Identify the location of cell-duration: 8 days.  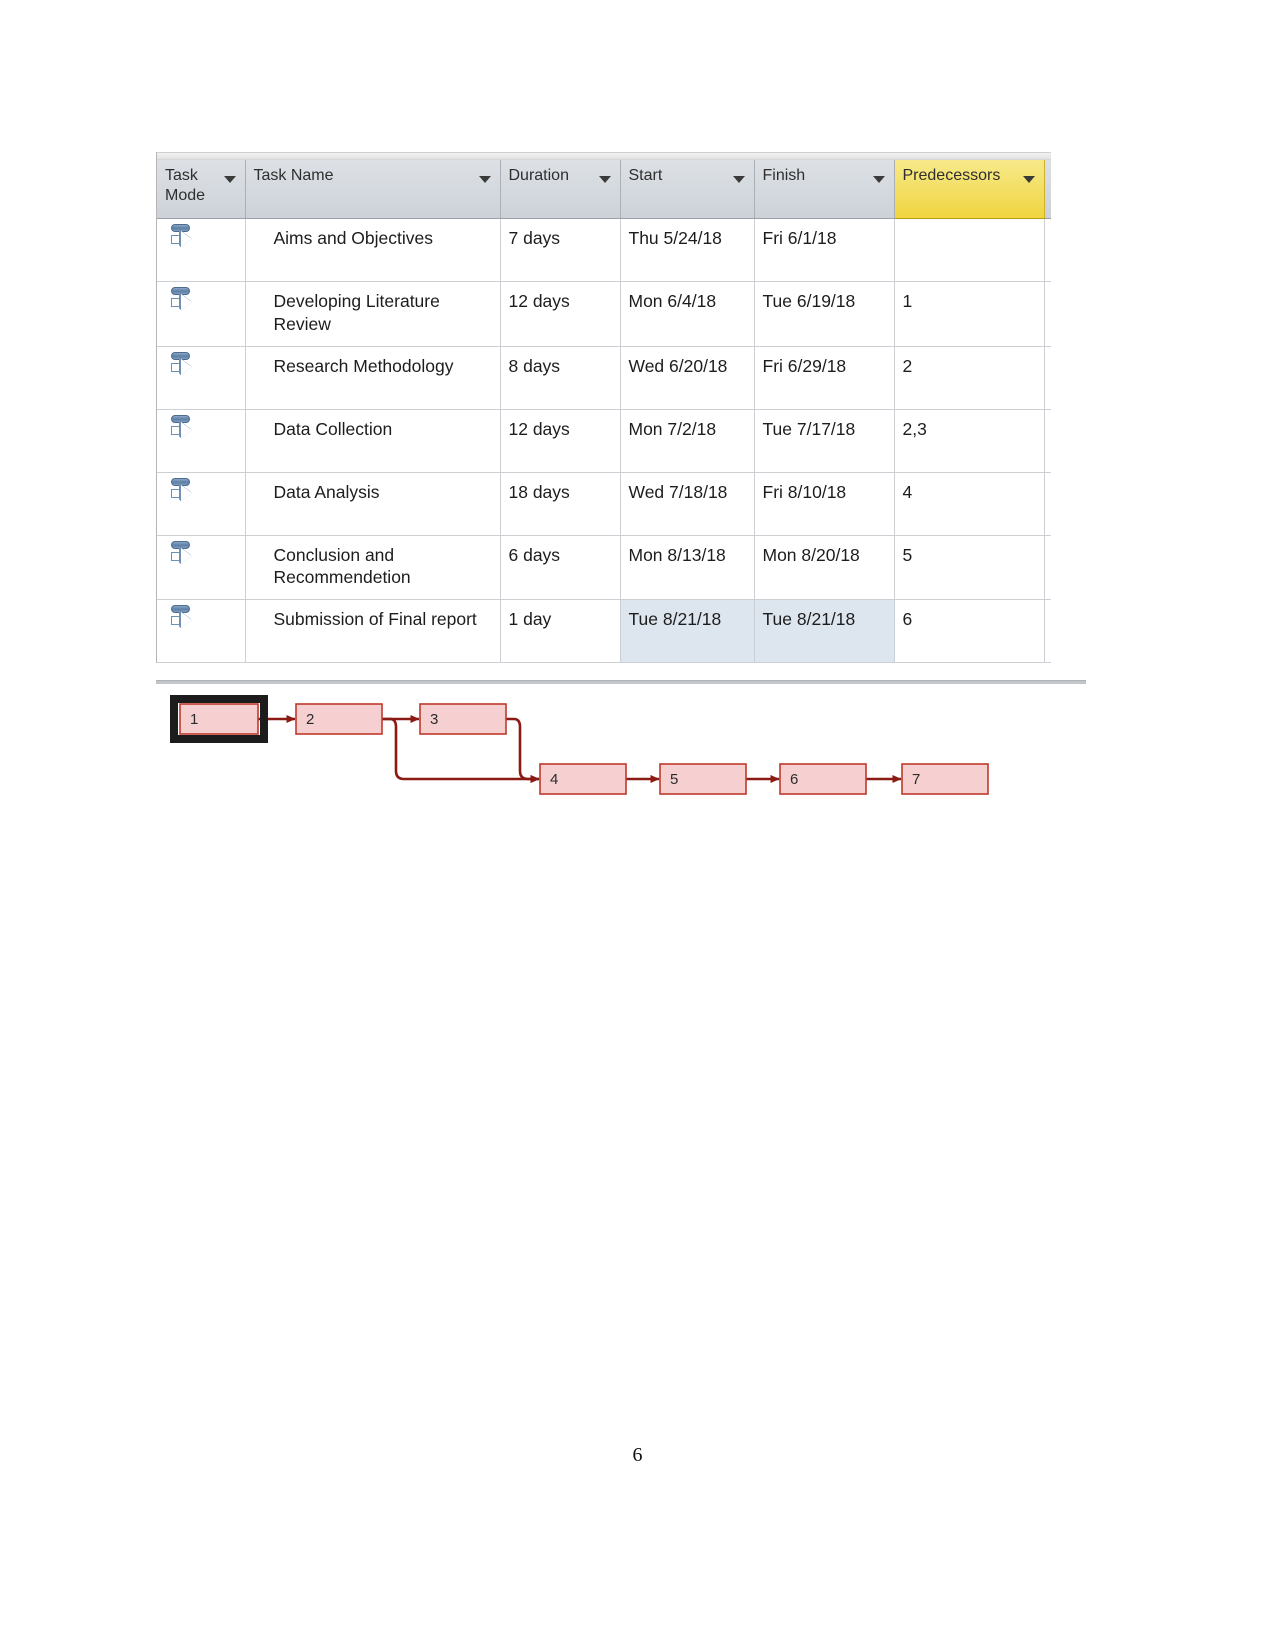
(560, 378).